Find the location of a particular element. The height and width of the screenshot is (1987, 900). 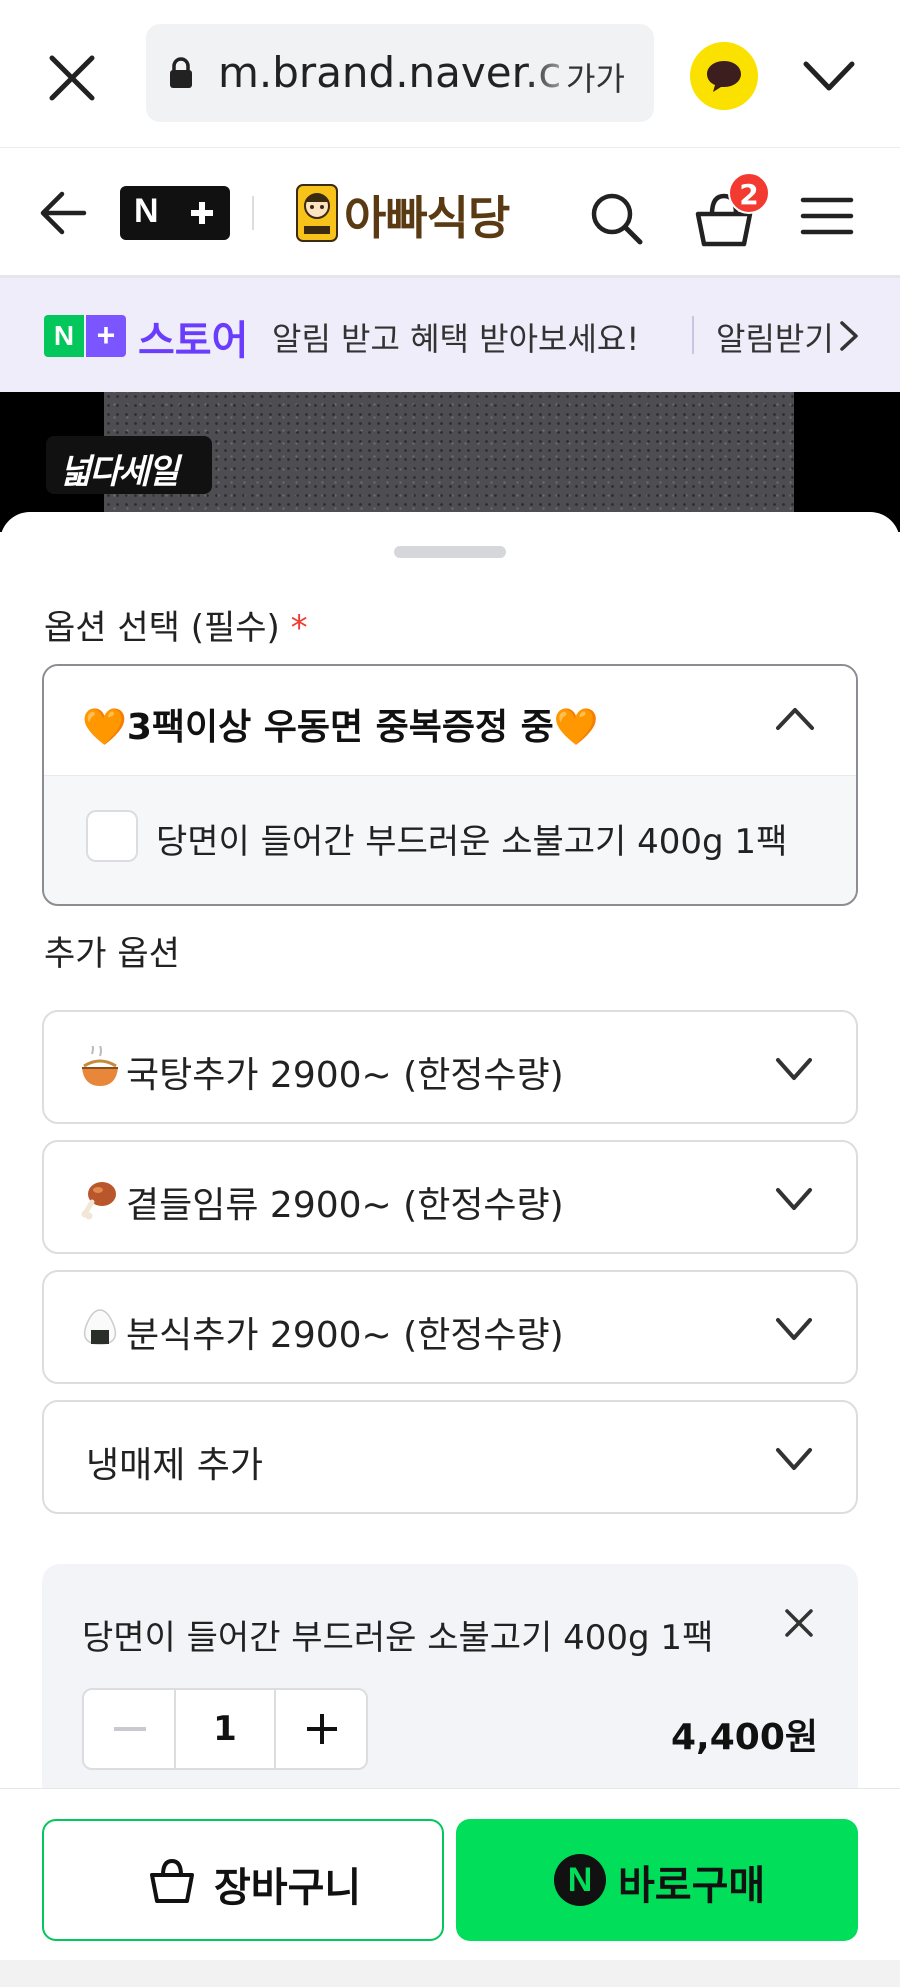

purchase-action-bar: 장바구니 N 바로구매 is located at coordinates (450, 1874).